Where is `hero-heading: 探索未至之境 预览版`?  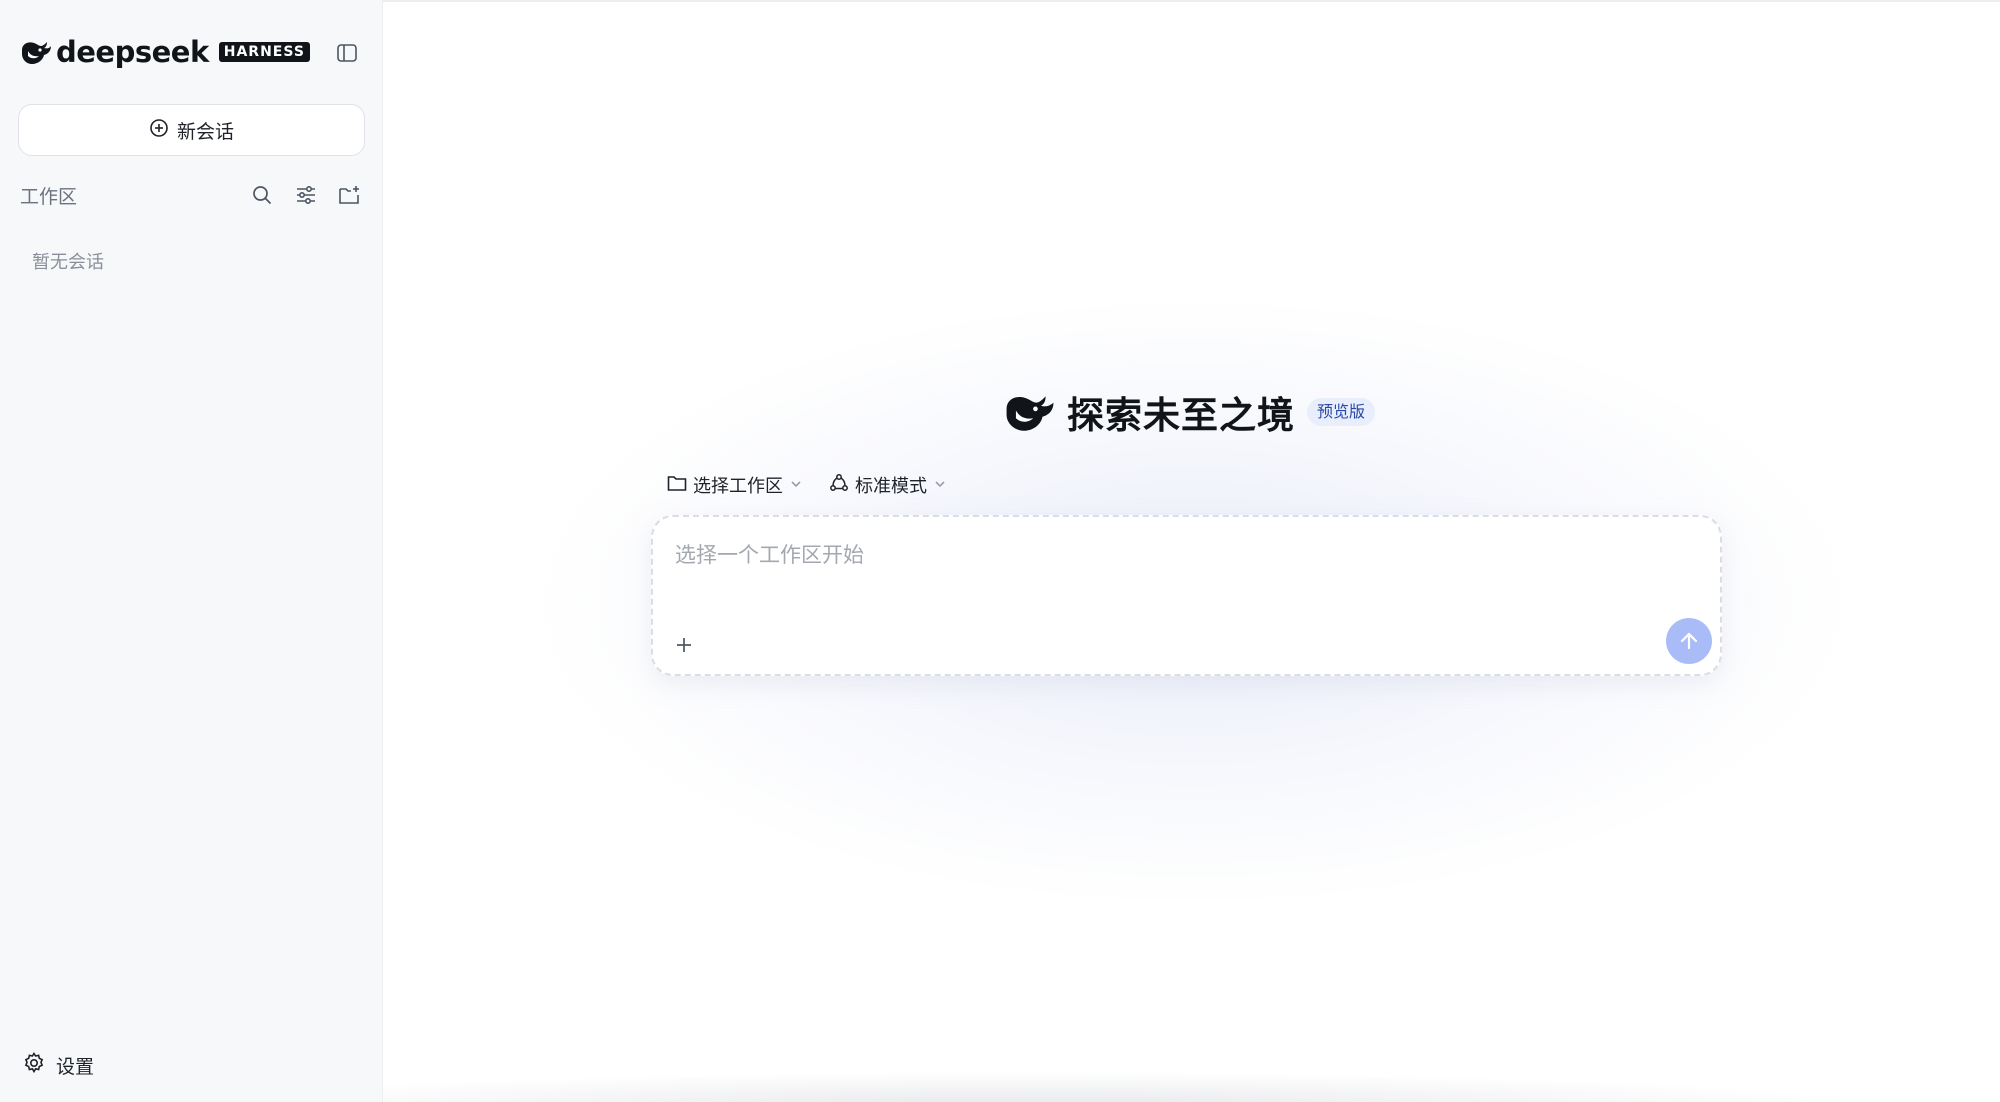 hero-heading: 探索未至之境 预览版 is located at coordinates (1190, 412).